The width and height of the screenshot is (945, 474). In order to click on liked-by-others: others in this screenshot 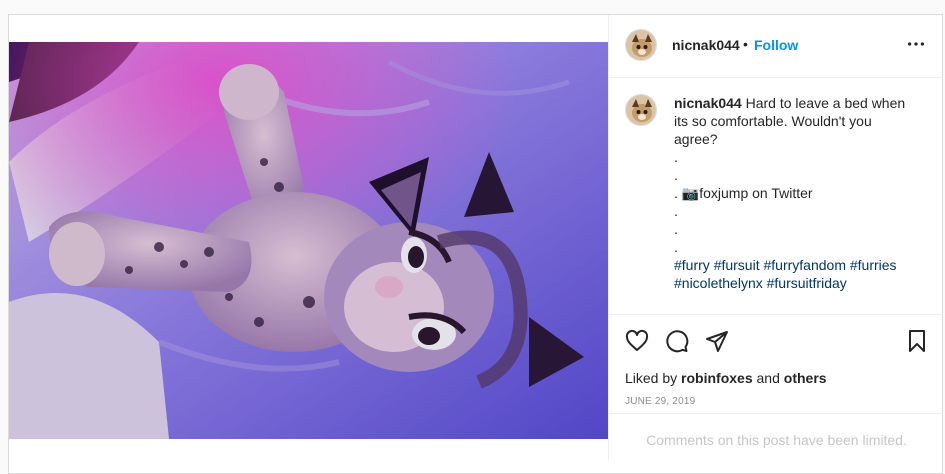, I will do `click(805, 378)`.